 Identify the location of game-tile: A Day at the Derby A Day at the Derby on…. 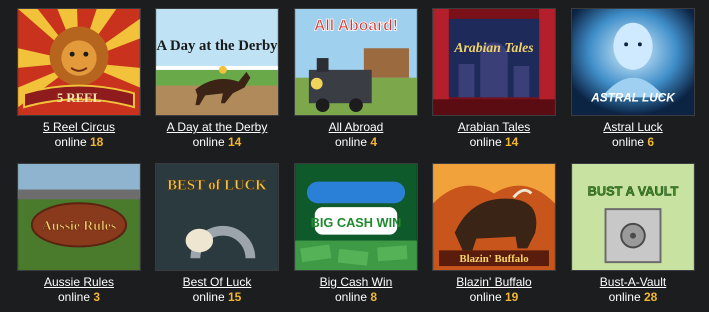
(217, 79).